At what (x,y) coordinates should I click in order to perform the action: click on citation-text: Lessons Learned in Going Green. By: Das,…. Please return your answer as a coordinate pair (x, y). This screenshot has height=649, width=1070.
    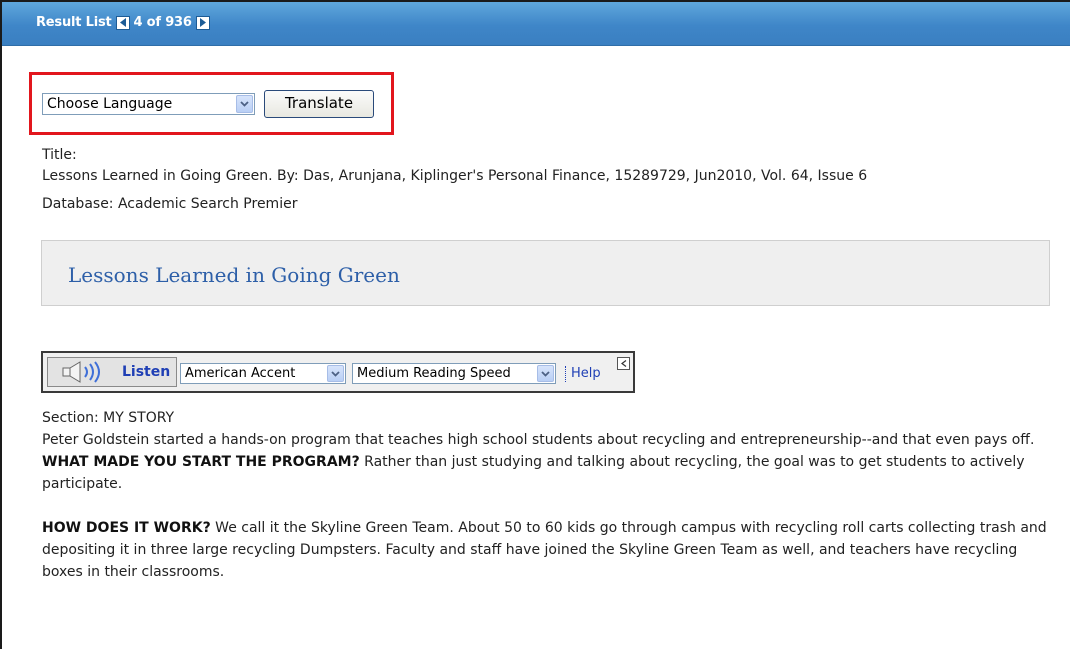
    Looking at the image, I should click on (455, 176).